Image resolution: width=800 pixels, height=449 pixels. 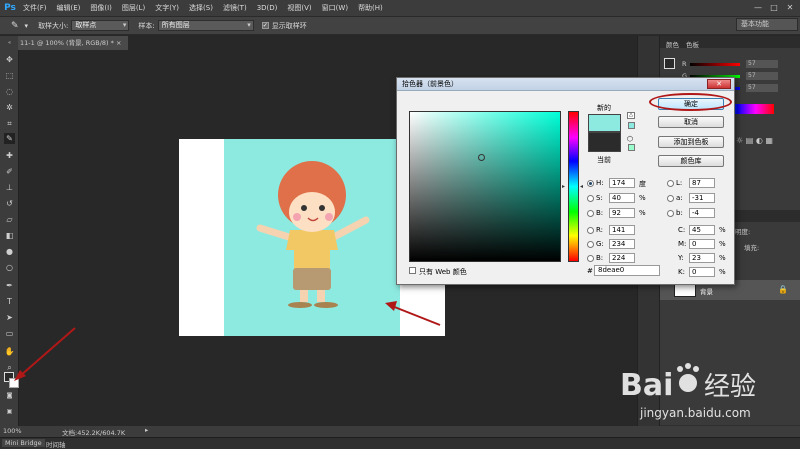 What do you see at coordinates (627, 270) in the screenshot?
I see `hex-field: 8deae0` at bounding box center [627, 270].